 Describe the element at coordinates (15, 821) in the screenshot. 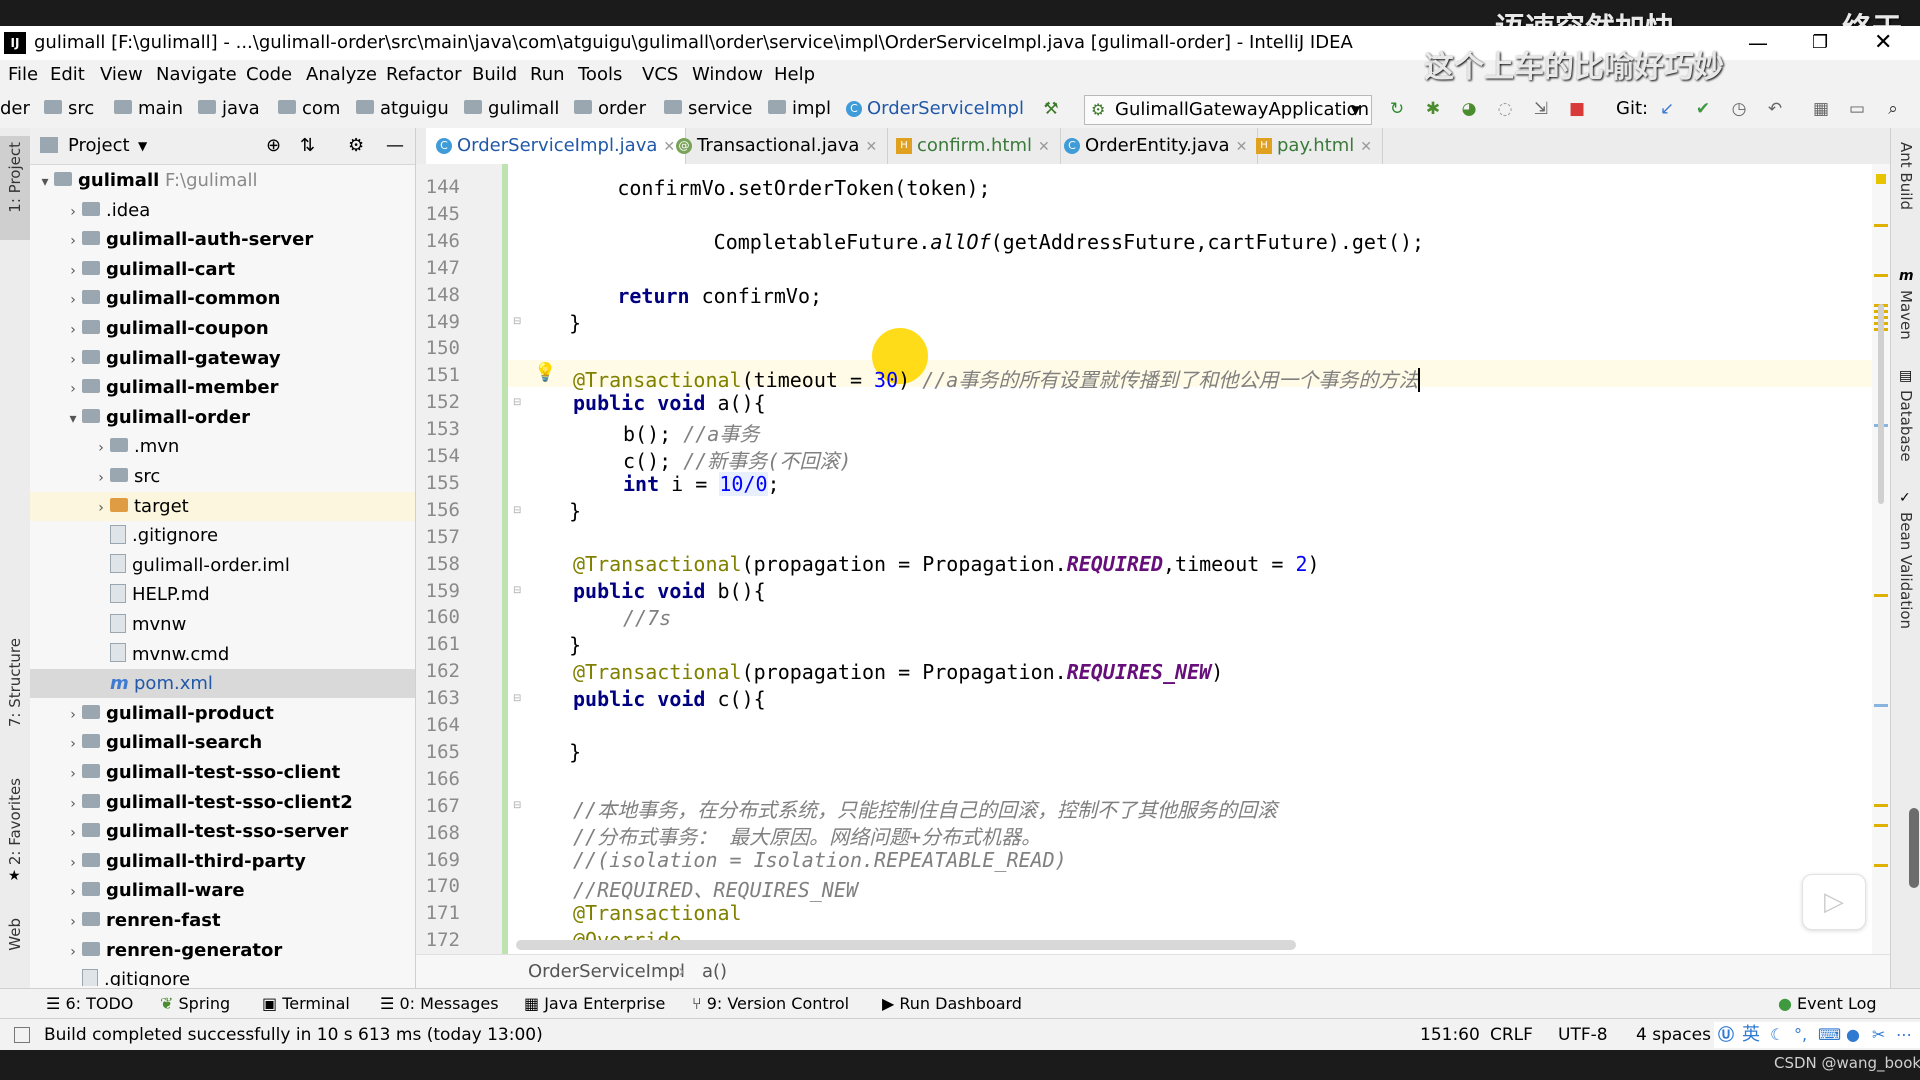

I see `tool-favorites: 2: Favorites` at that location.